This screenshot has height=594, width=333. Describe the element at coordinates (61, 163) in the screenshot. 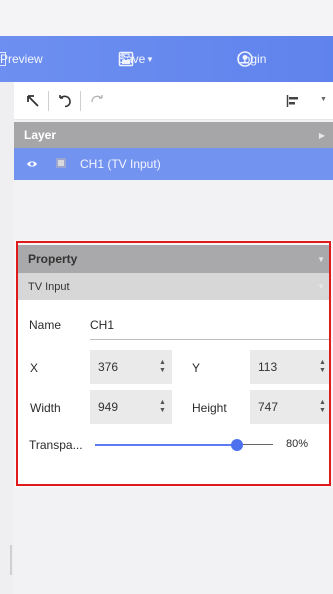

I see `tv-input-chip-icon` at that location.